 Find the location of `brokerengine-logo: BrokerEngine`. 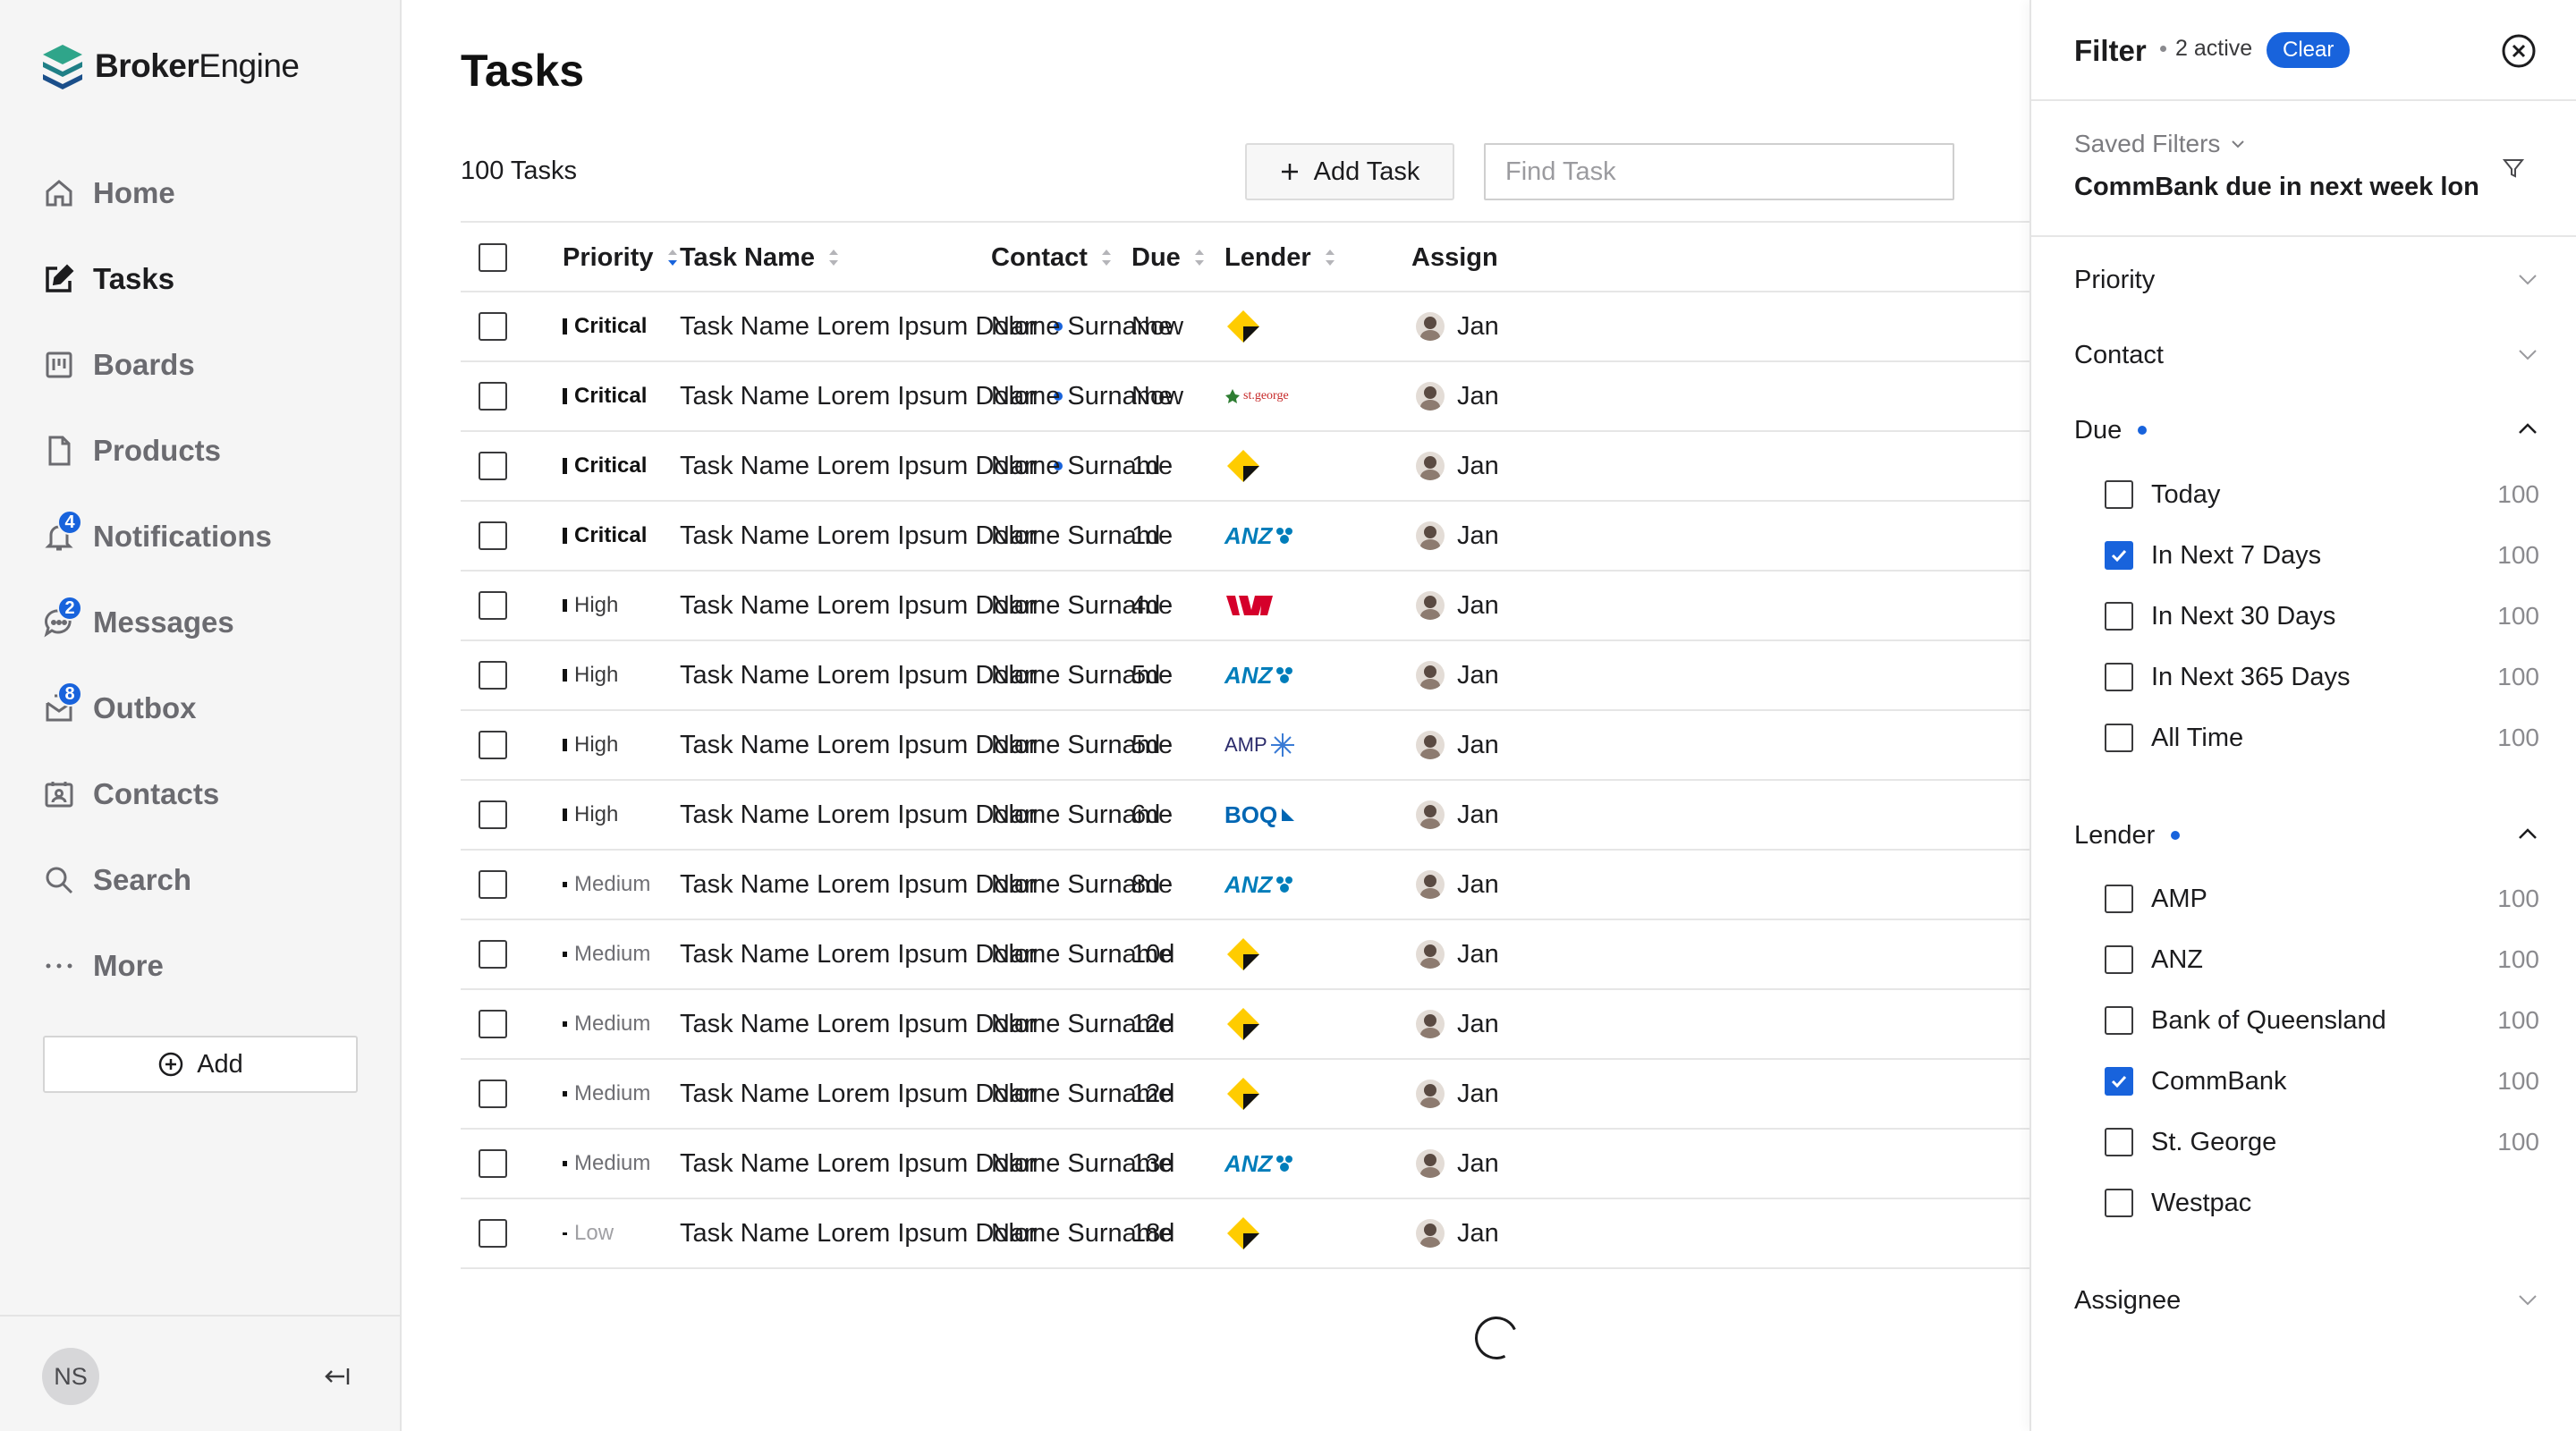

brokerengine-logo: BrokerEngine is located at coordinates (170, 66).